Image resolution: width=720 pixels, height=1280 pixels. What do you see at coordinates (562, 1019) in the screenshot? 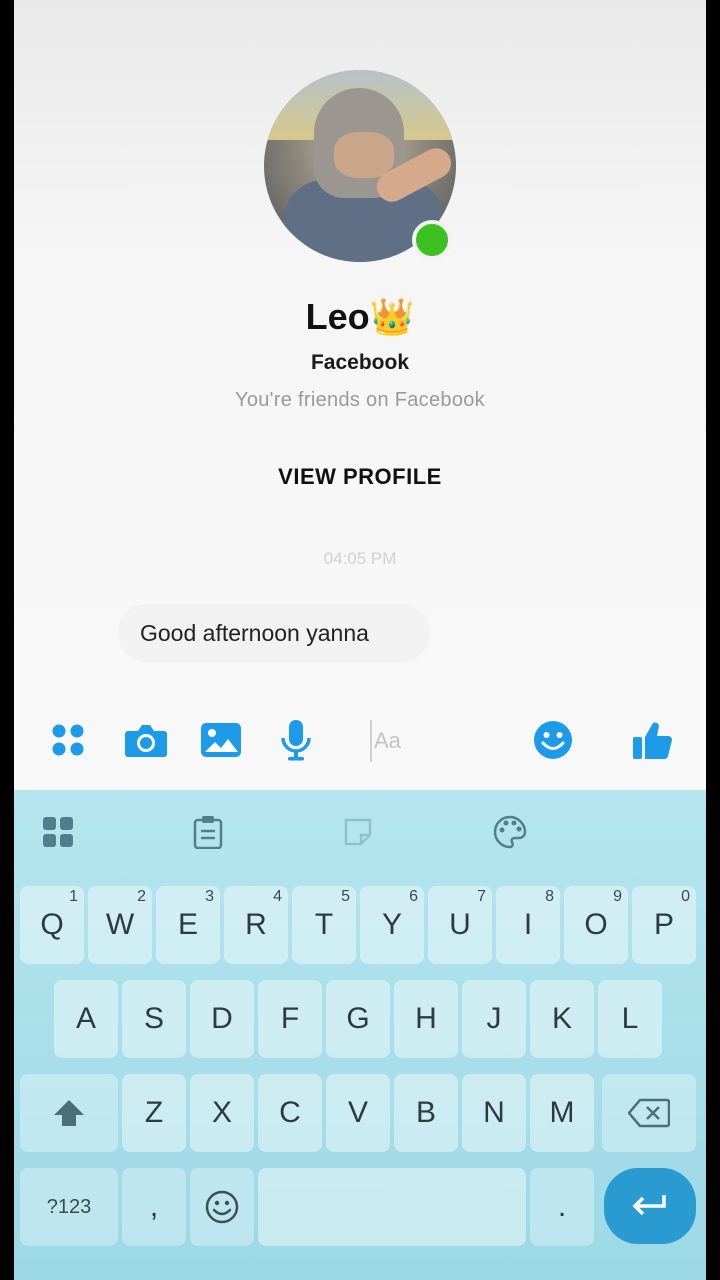
I see `key-k: K` at bounding box center [562, 1019].